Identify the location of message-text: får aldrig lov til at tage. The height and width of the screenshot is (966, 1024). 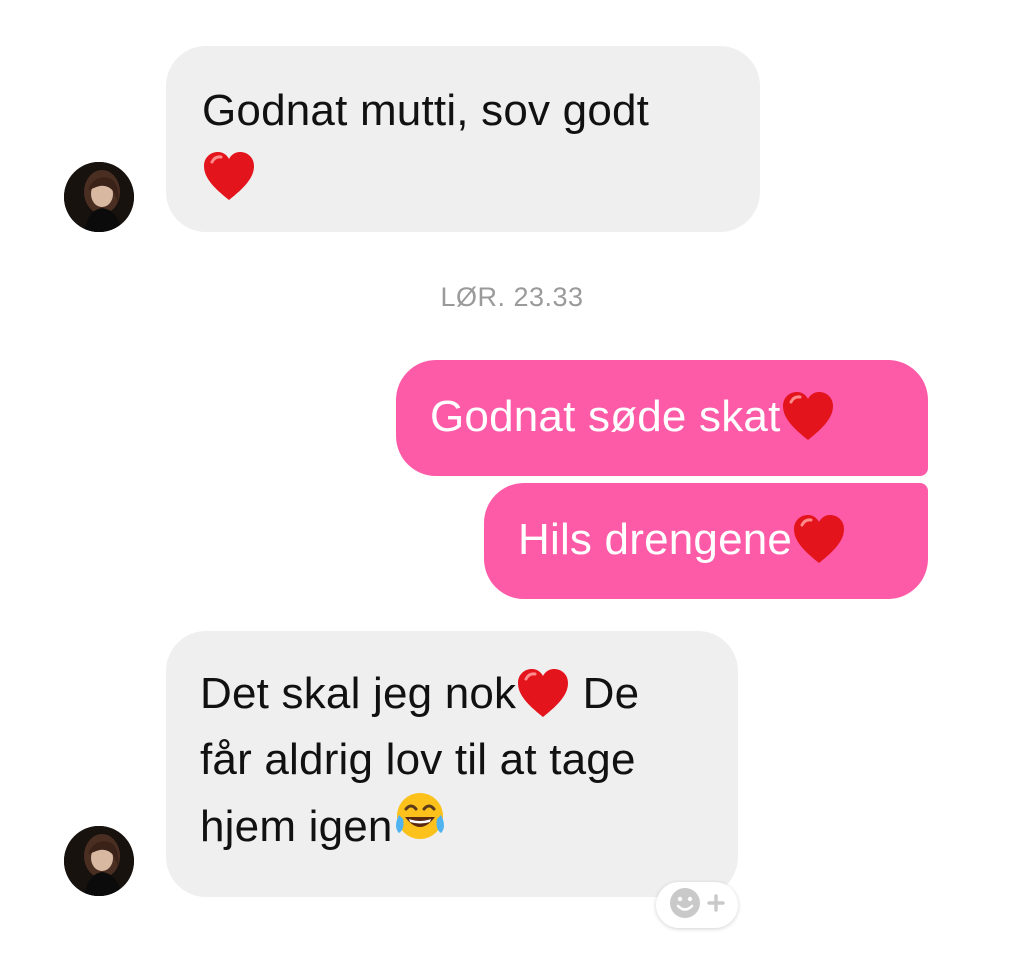
(418, 759).